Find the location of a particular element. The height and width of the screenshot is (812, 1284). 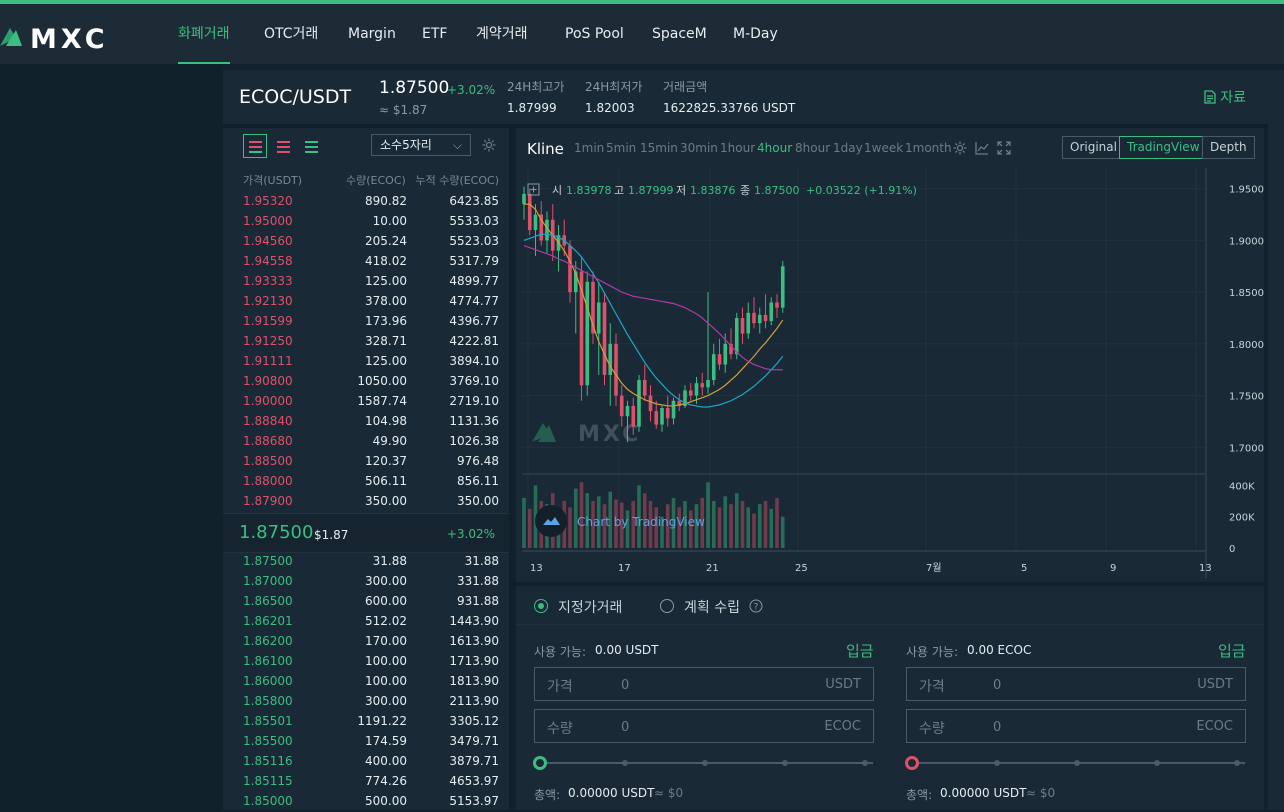

nav-otc-trading: OTC거래 is located at coordinates (291, 34).